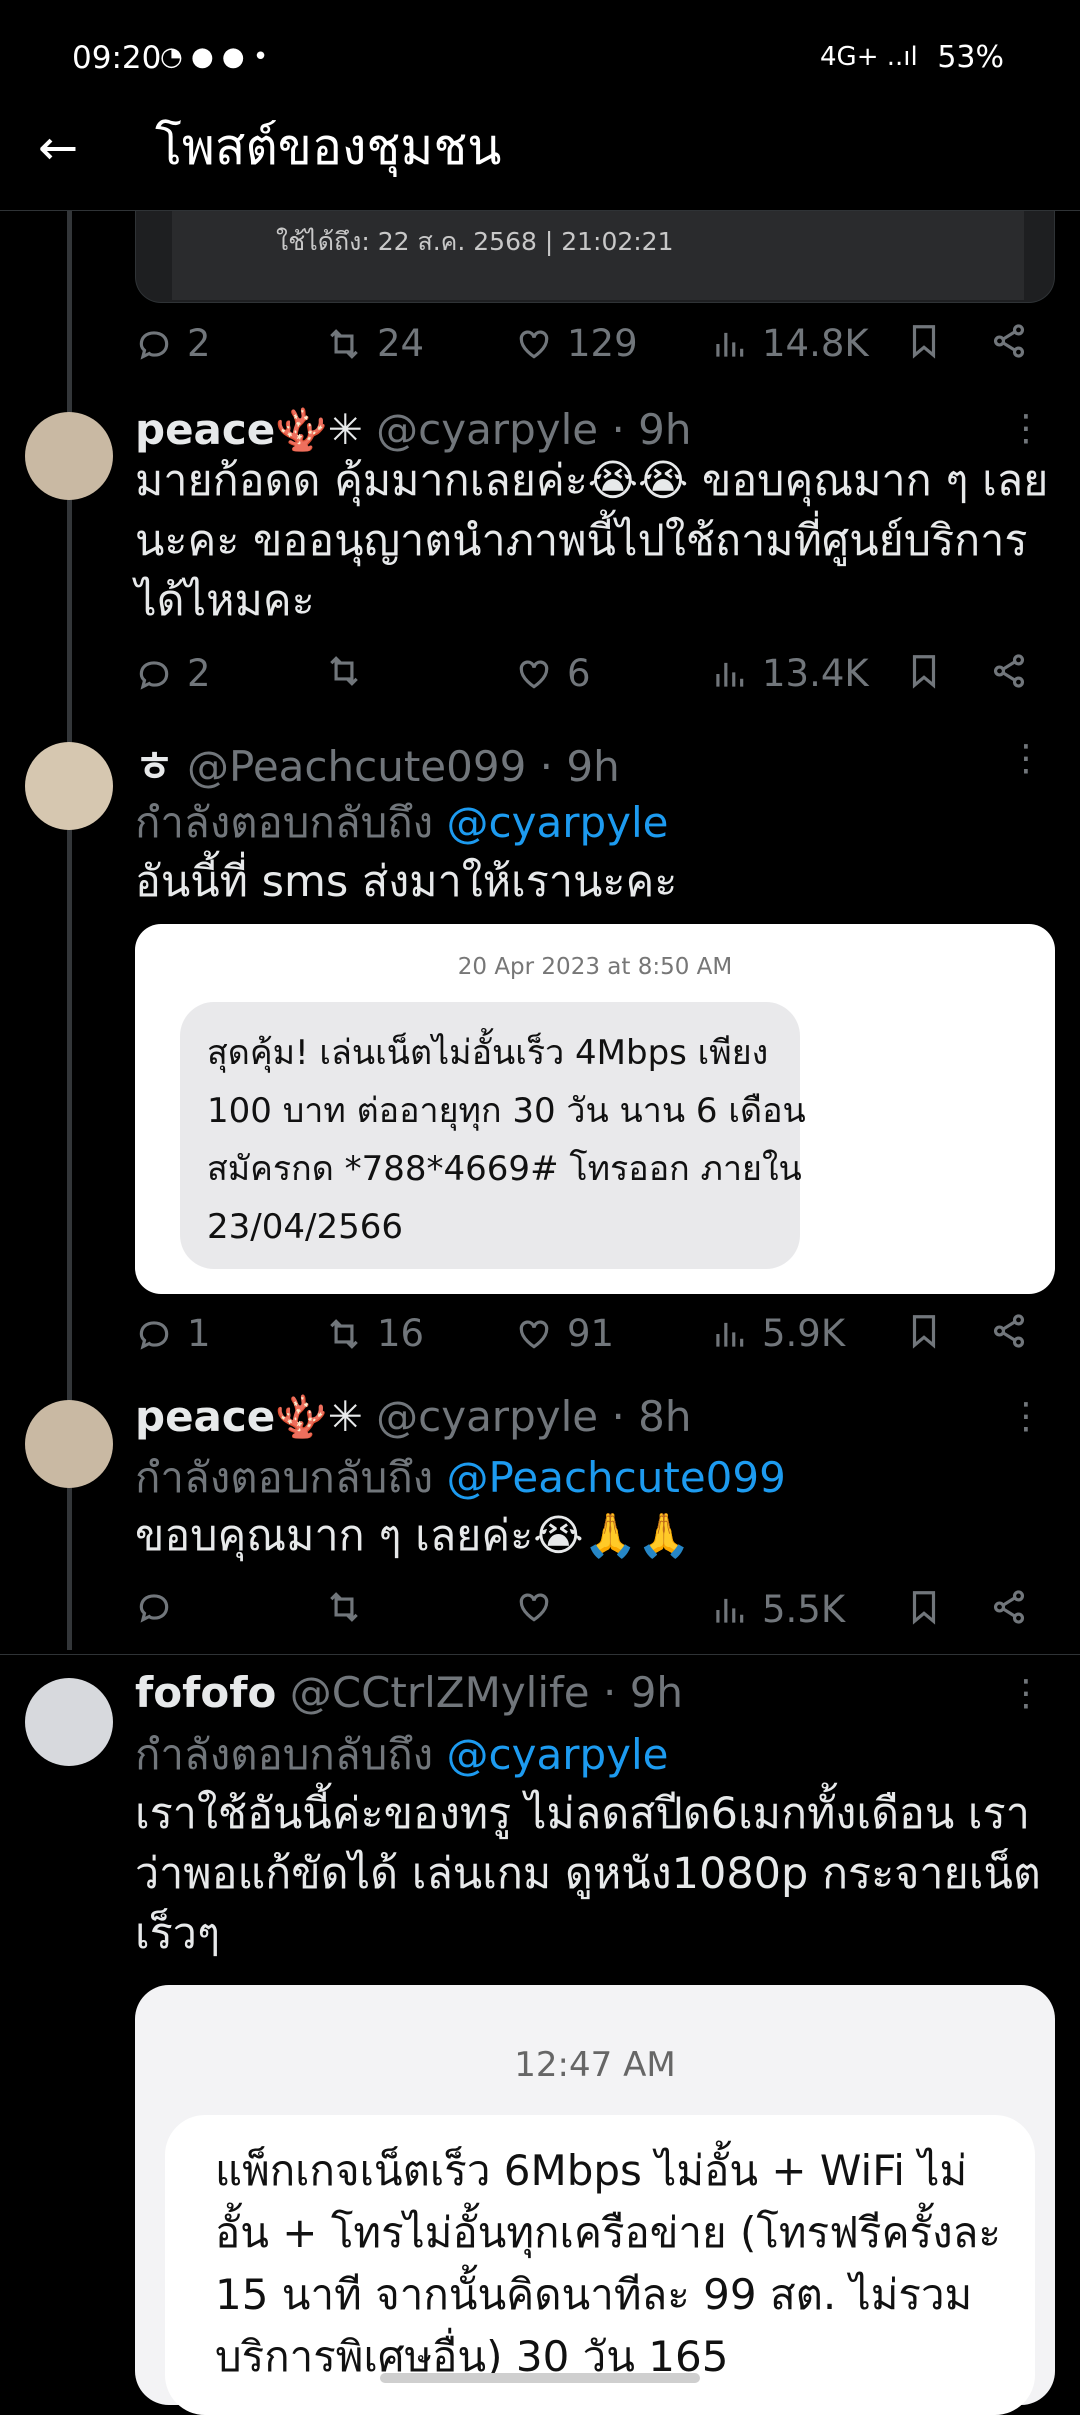  Describe the element at coordinates (585, 1618) in the screenshot. I see `action-bar: 5.5K` at that location.